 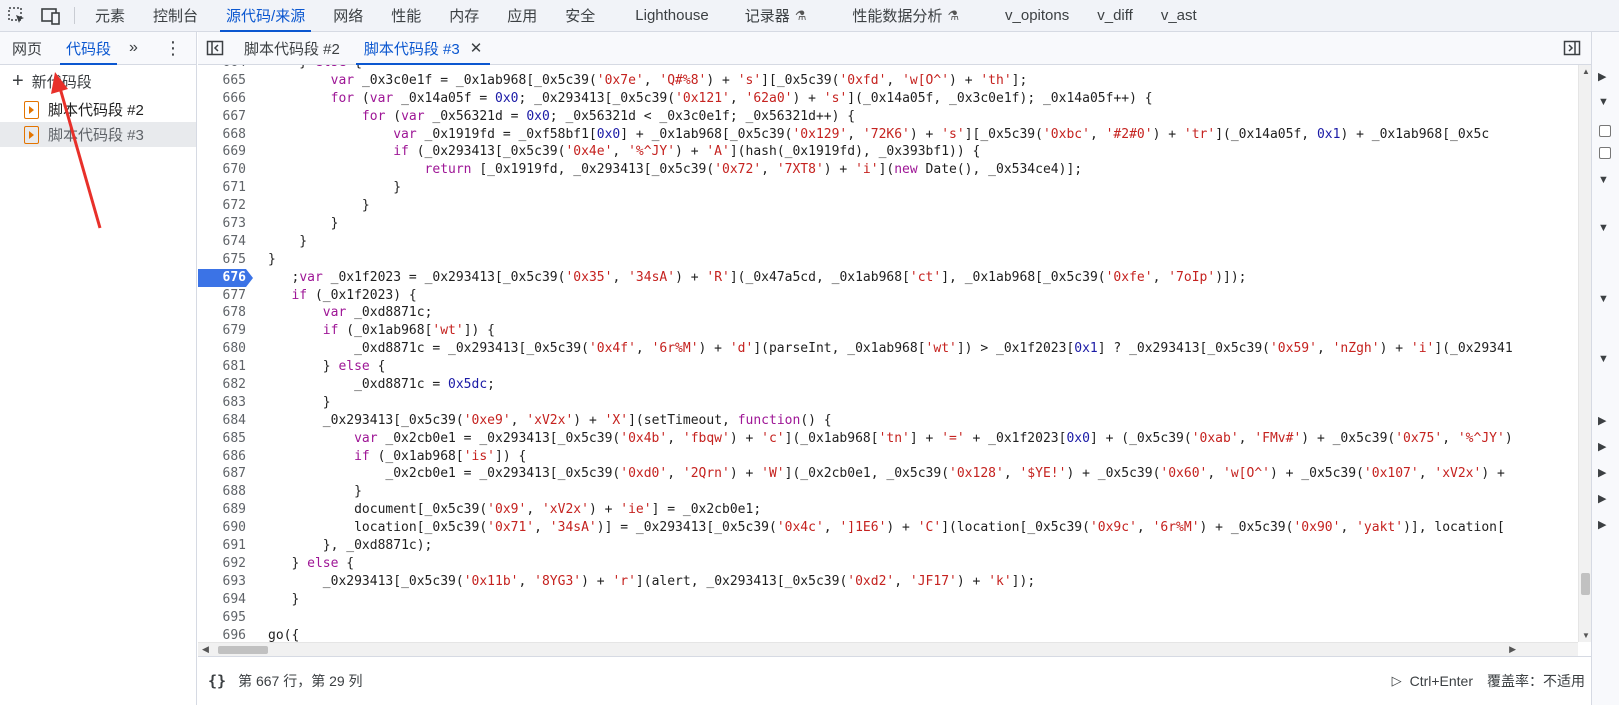 What do you see at coordinates (888, 649) in the screenshot?
I see `horizontal-scrollbar: ◀ ▶` at bounding box center [888, 649].